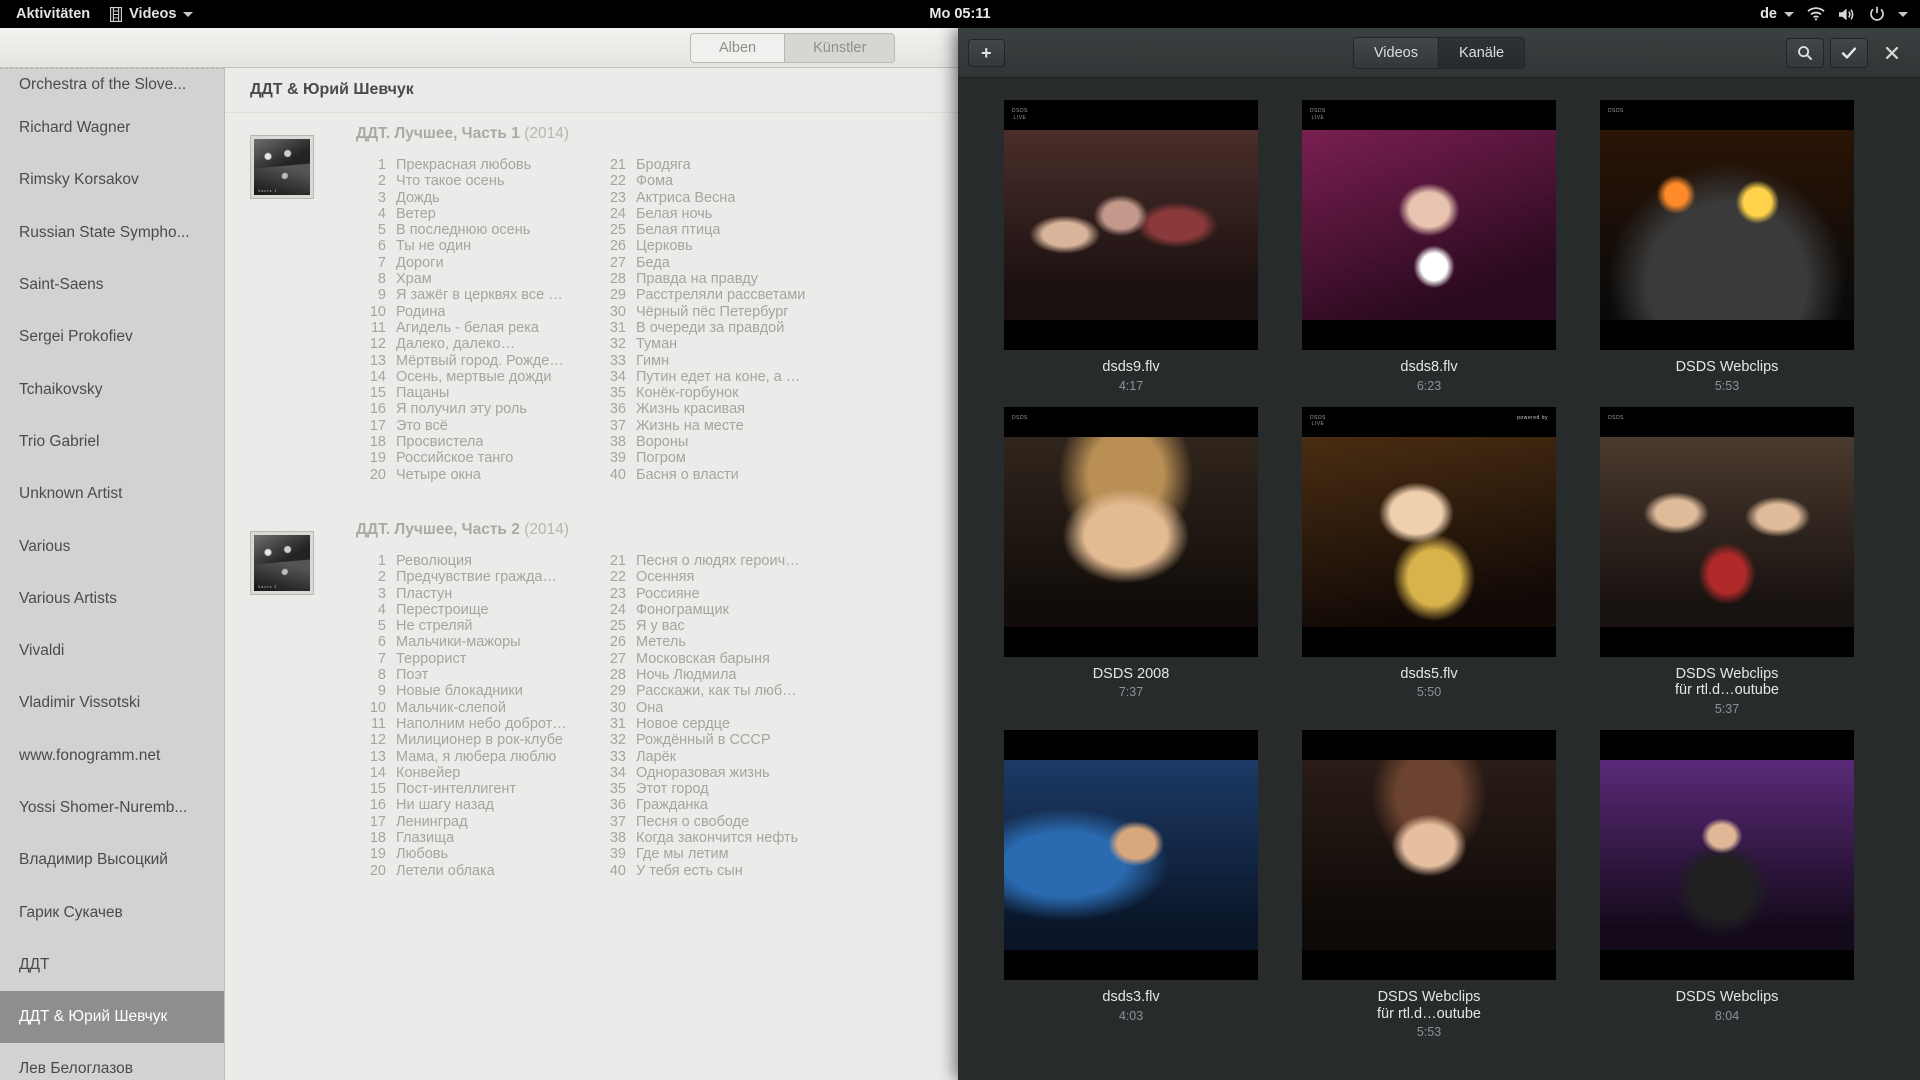  What do you see at coordinates (476, 659) in the screenshot?
I see `track-row: 7 Террорист` at bounding box center [476, 659].